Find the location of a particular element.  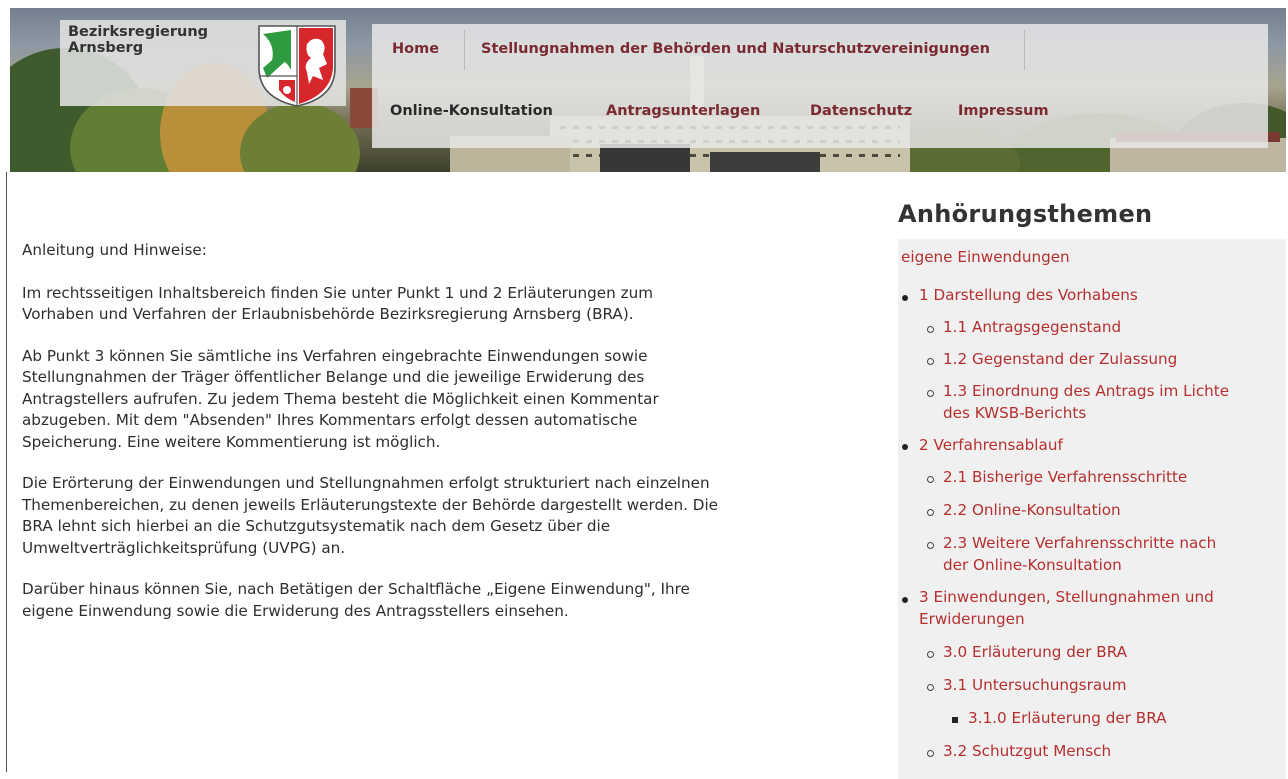

organization-name: Bezirksregierung Arnsberg is located at coordinates (143, 40).